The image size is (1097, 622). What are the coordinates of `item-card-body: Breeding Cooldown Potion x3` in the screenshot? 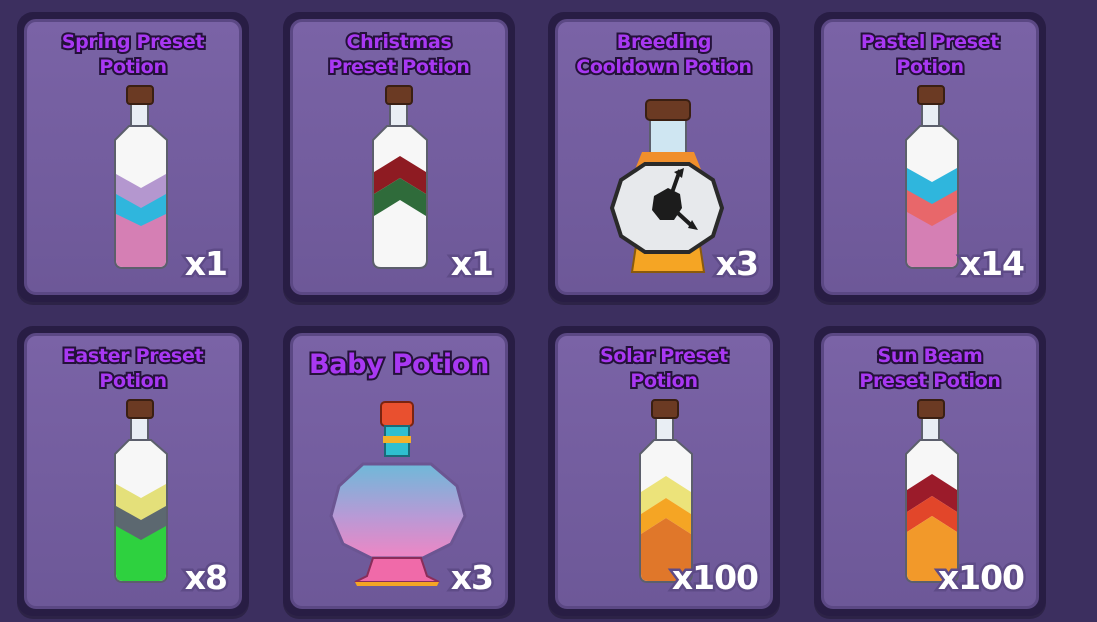 It's located at (664, 157).